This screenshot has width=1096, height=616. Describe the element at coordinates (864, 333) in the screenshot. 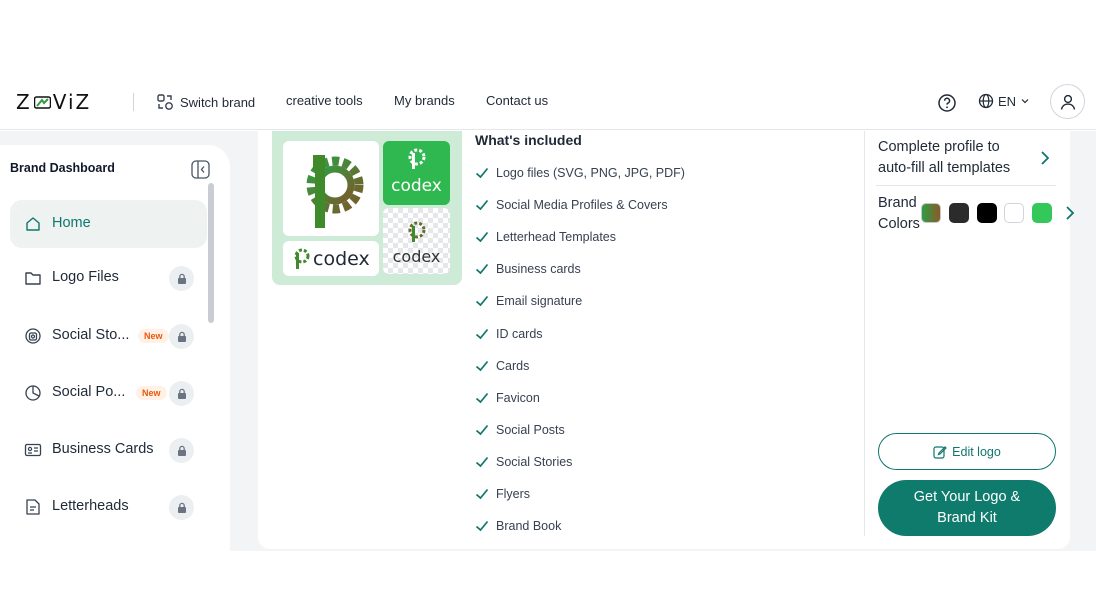

I see `right-panel-divider` at that location.